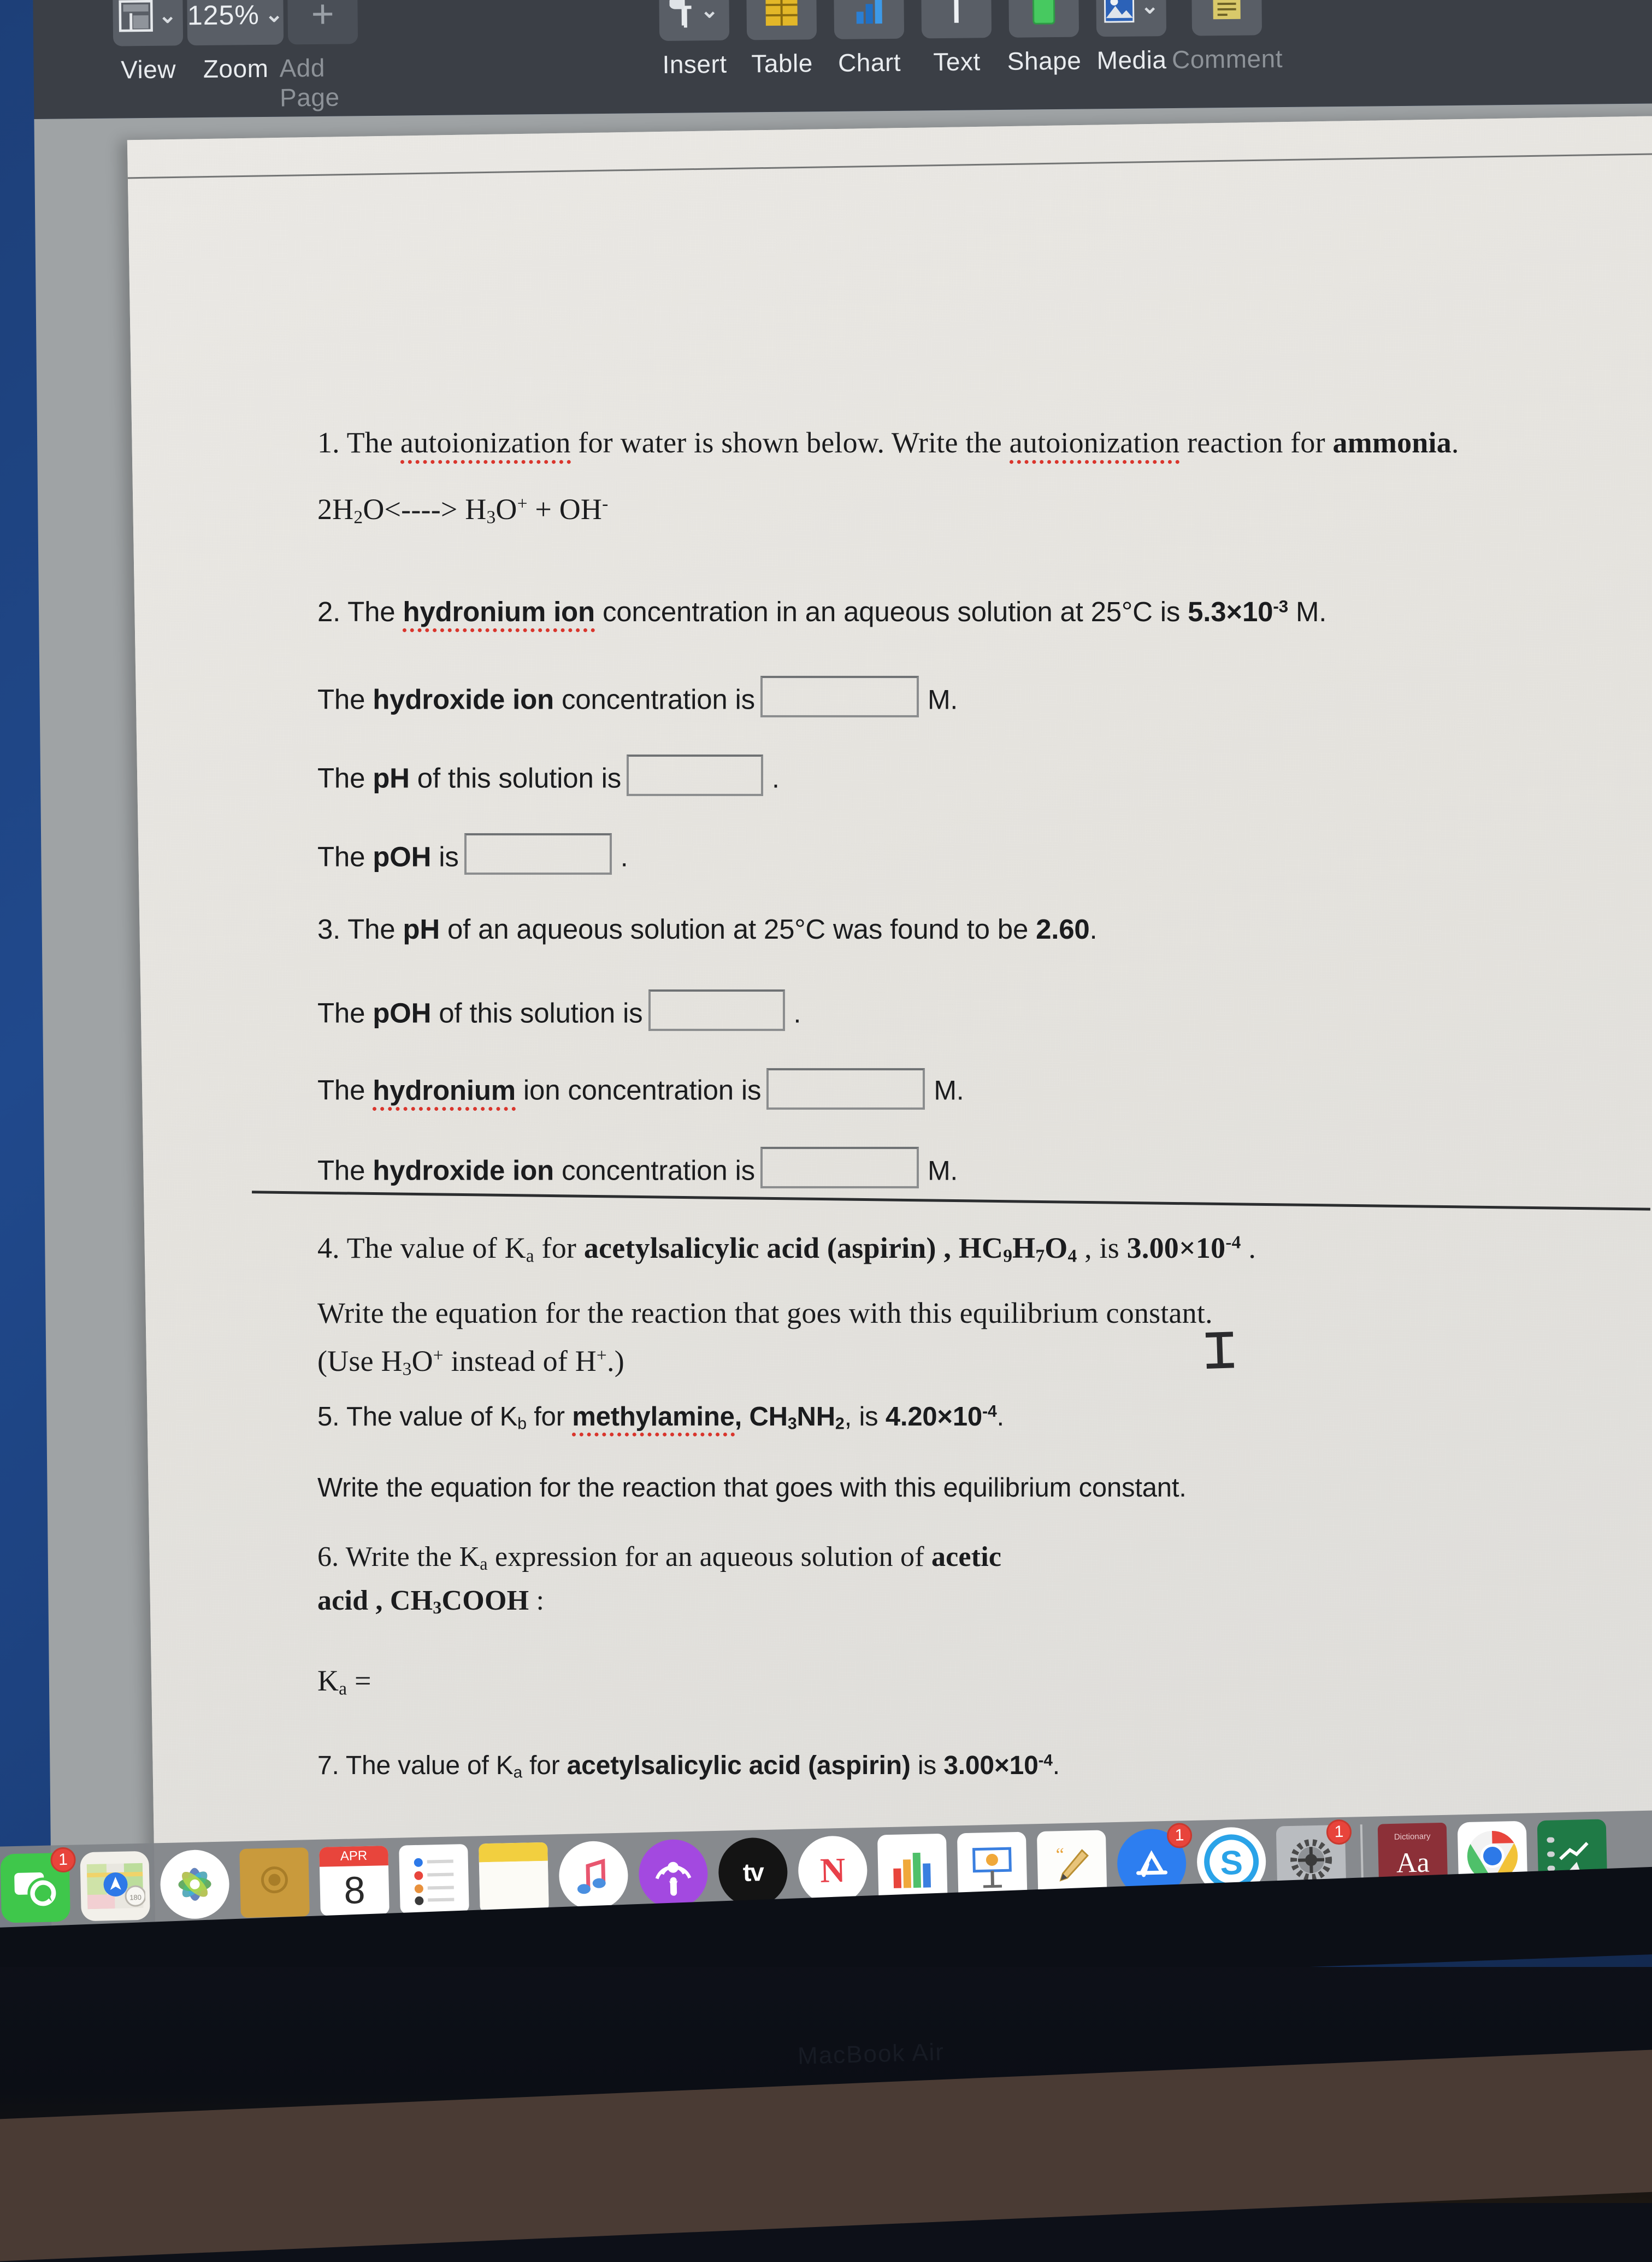  Describe the element at coordinates (840, 1424) in the screenshot. I see `q5-sub-d: 2` at that location.